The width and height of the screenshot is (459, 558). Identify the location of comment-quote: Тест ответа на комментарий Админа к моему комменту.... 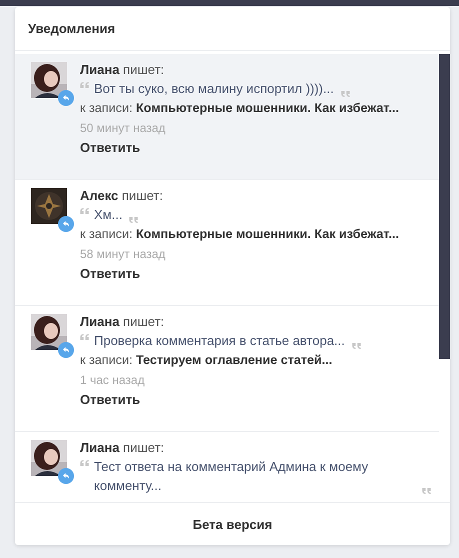
(232, 476).